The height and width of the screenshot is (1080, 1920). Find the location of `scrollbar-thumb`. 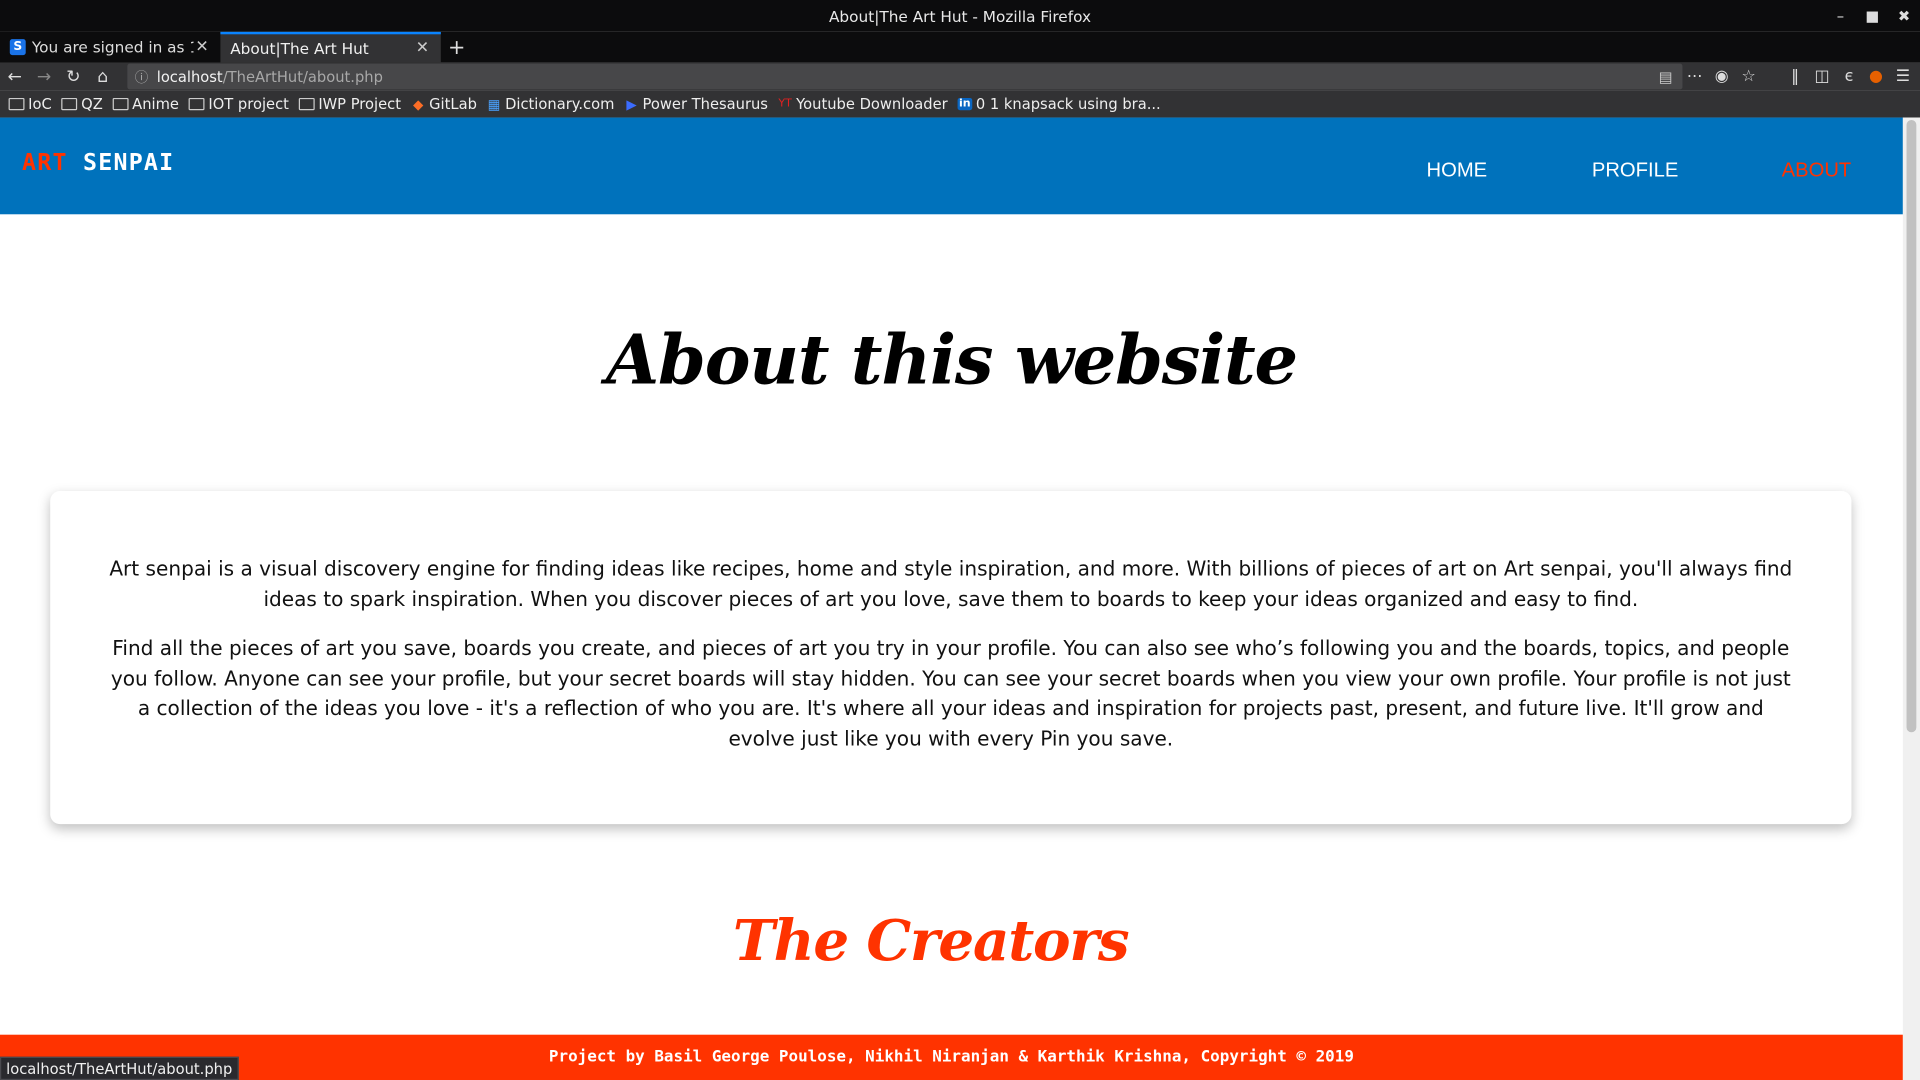

scrollbar-thumb is located at coordinates (1911, 426).